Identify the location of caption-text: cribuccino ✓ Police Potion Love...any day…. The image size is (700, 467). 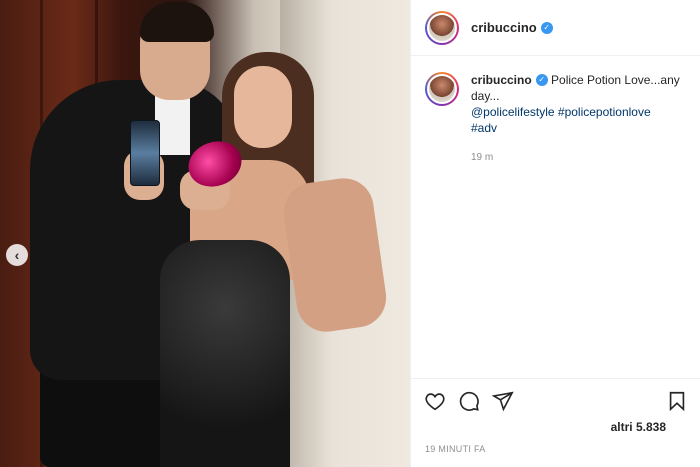
(576, 119).